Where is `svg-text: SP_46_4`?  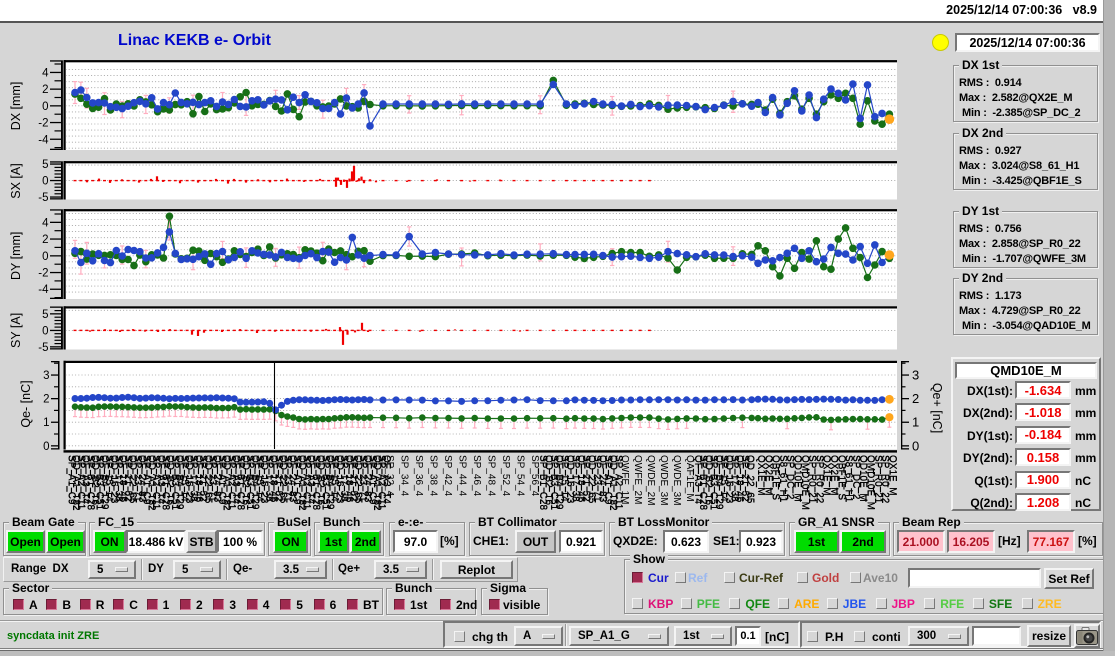 svg-text: SP_46_4 is located at coordinates (476, 476).